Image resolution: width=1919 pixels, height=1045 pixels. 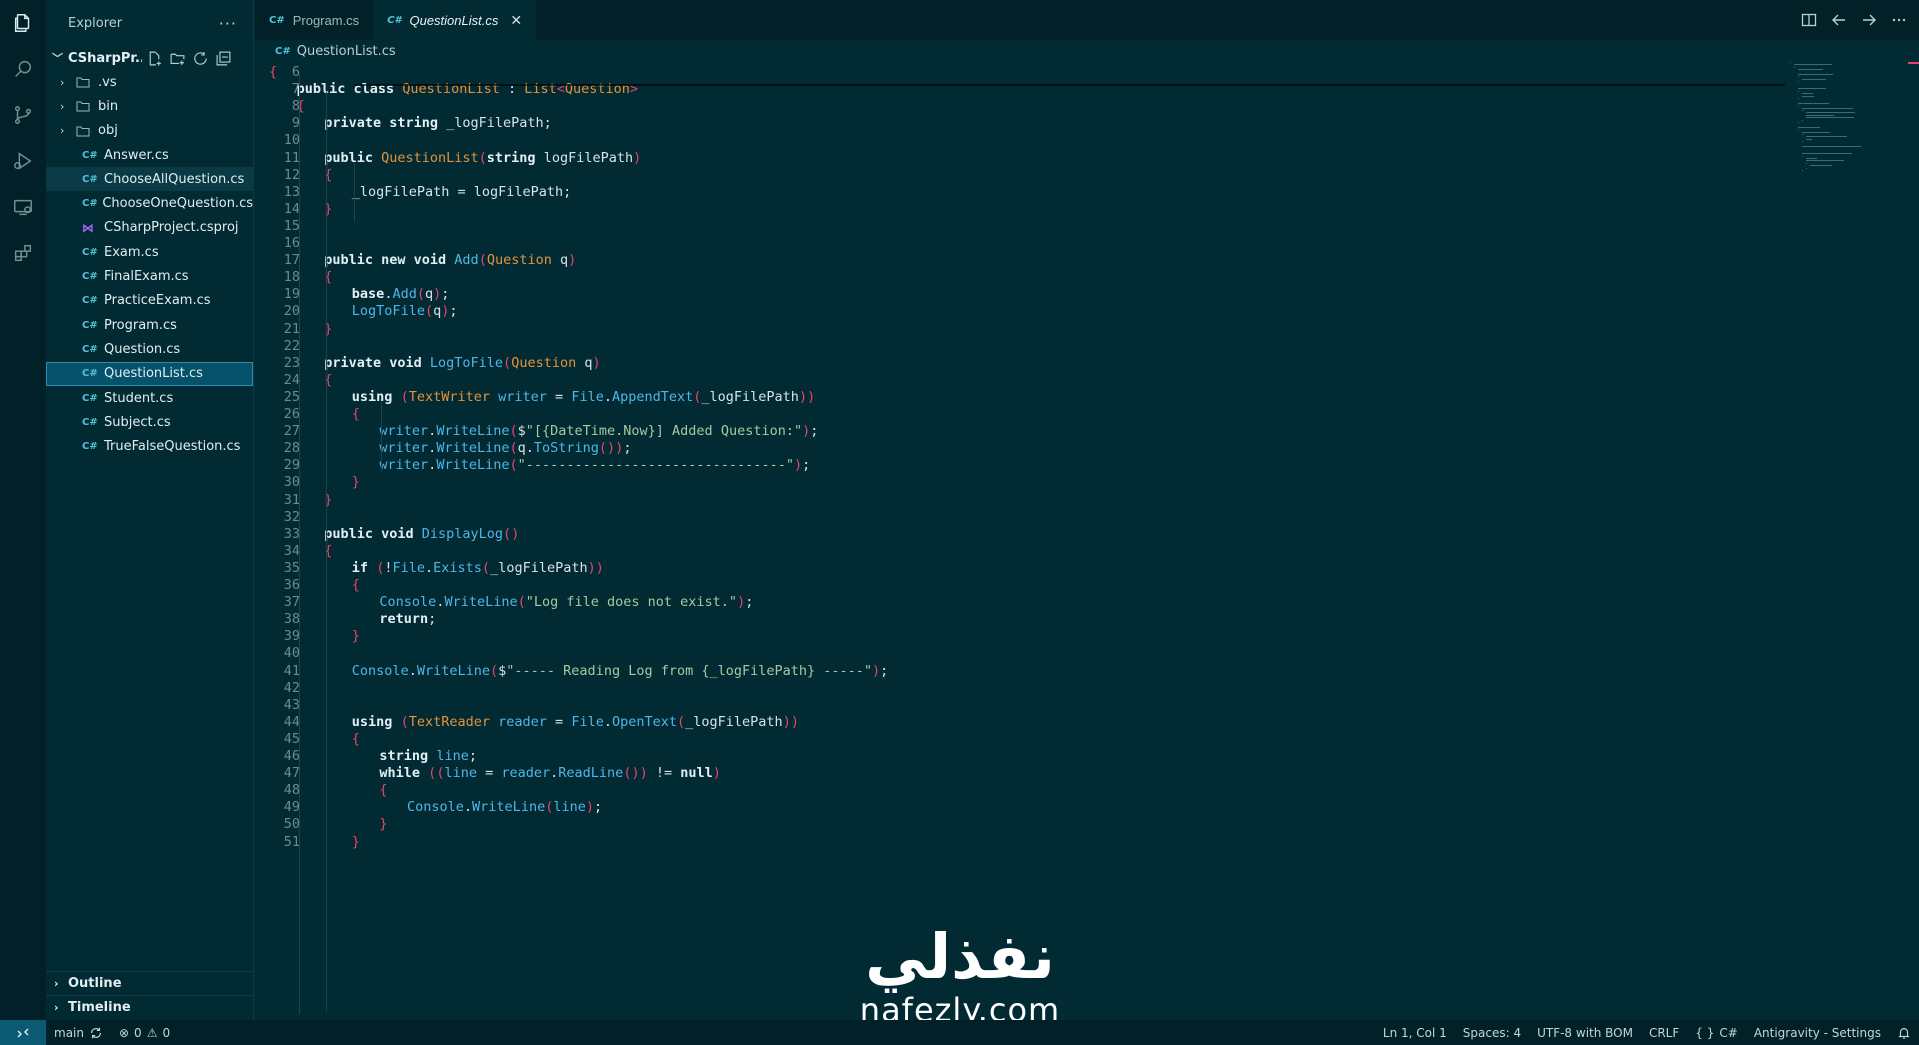 I want to click on branch-status: main, so click(x=78, y=1033).